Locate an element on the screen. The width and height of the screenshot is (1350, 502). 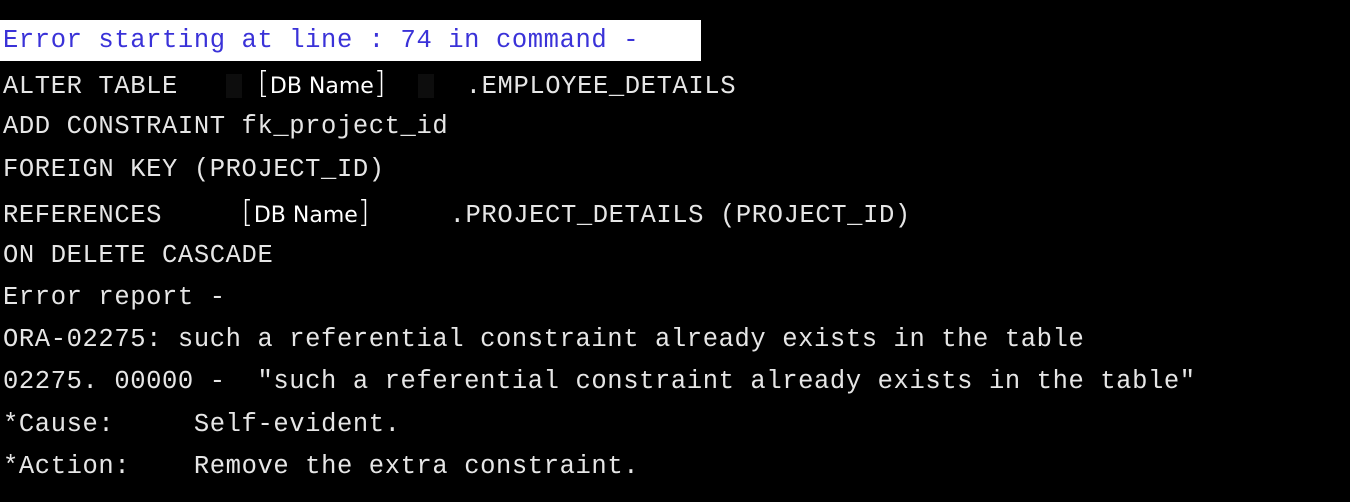
error-header-highlight: Error starting at line : 74 in command - is located at coordinates (350, 40).